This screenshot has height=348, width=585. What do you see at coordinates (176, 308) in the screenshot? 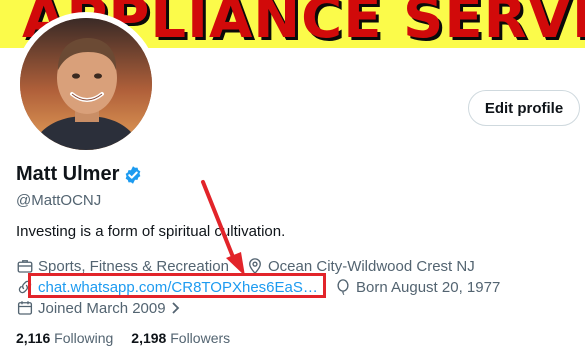
I see `chevron-right-icon` at bounding box center [176, 308].